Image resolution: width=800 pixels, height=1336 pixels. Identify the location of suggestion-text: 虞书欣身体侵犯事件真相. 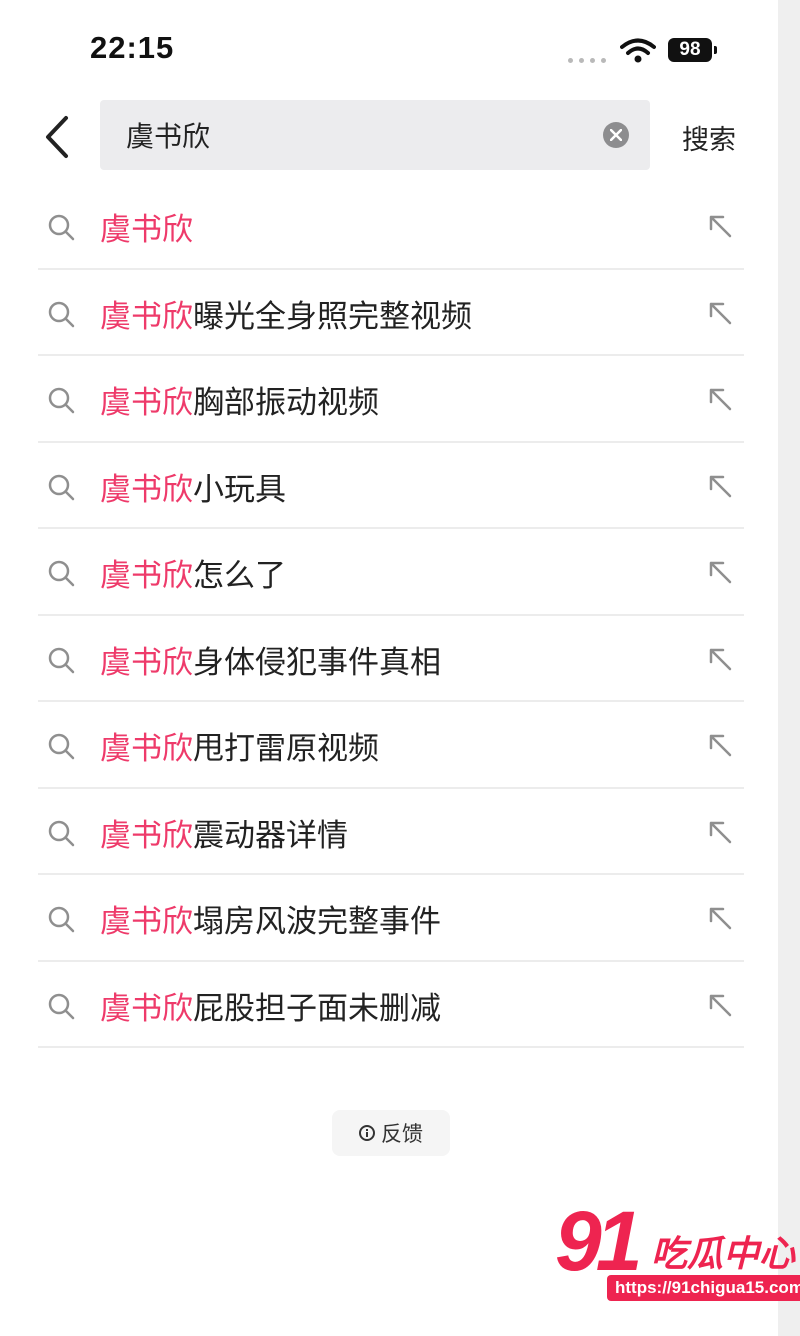
(270, 659).